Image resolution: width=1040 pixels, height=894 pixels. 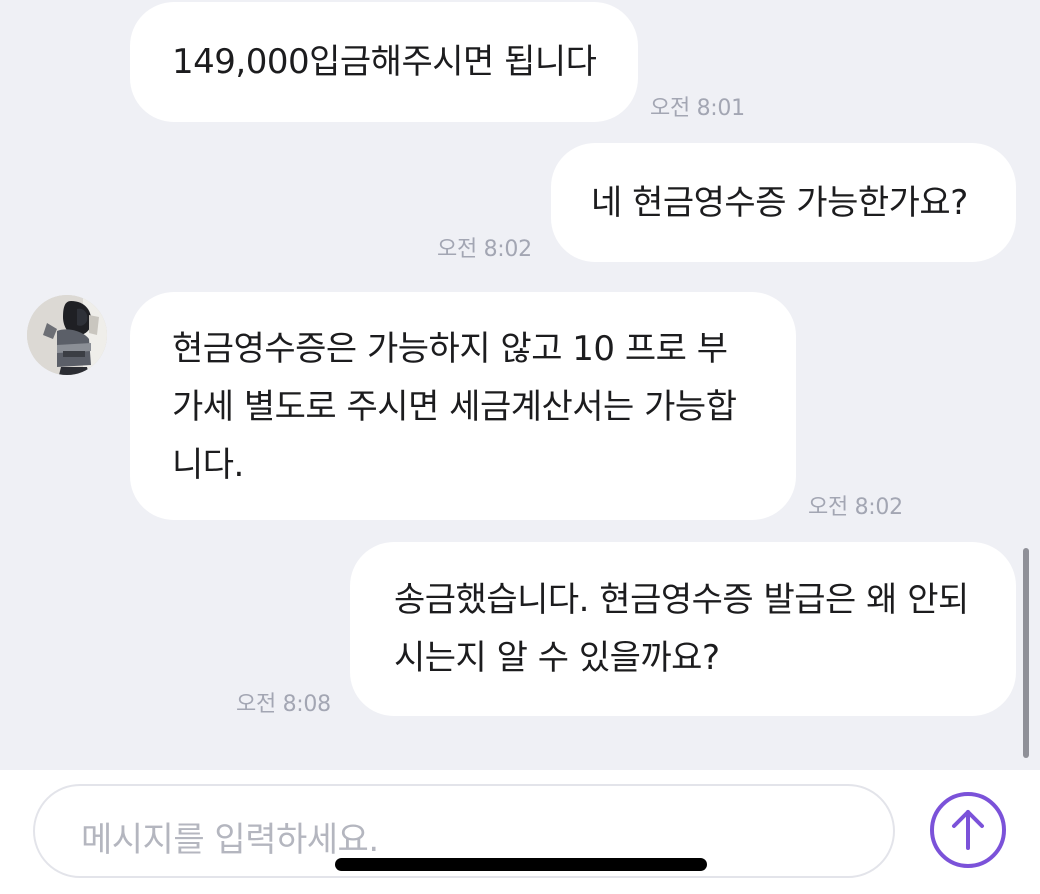 What do you see at coordinates (208, 465) in the screenshot?
I see `message-text-line: 니다.` at bounding box center [208, 465].